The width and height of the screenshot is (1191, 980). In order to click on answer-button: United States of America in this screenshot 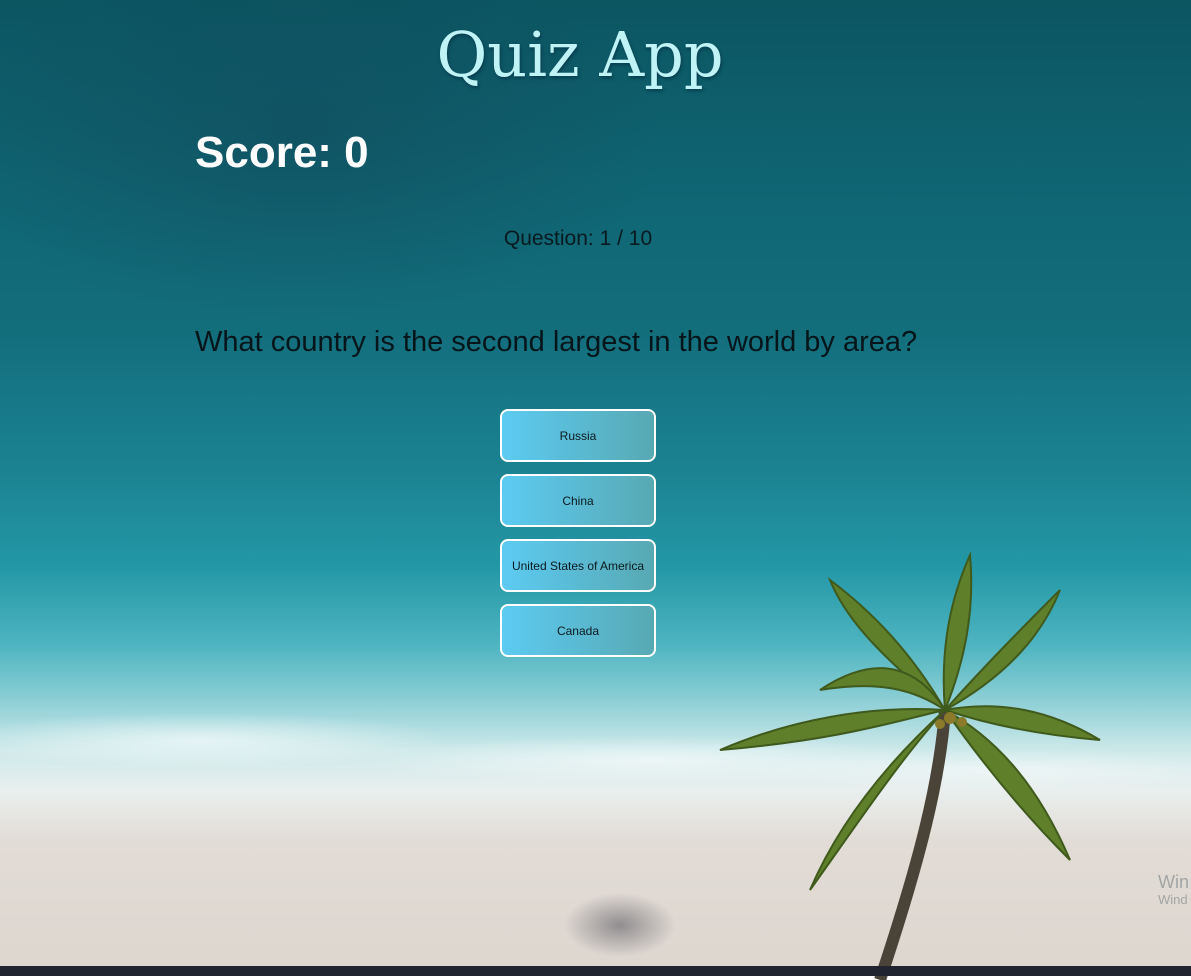, I will do `click(578, 565)`.